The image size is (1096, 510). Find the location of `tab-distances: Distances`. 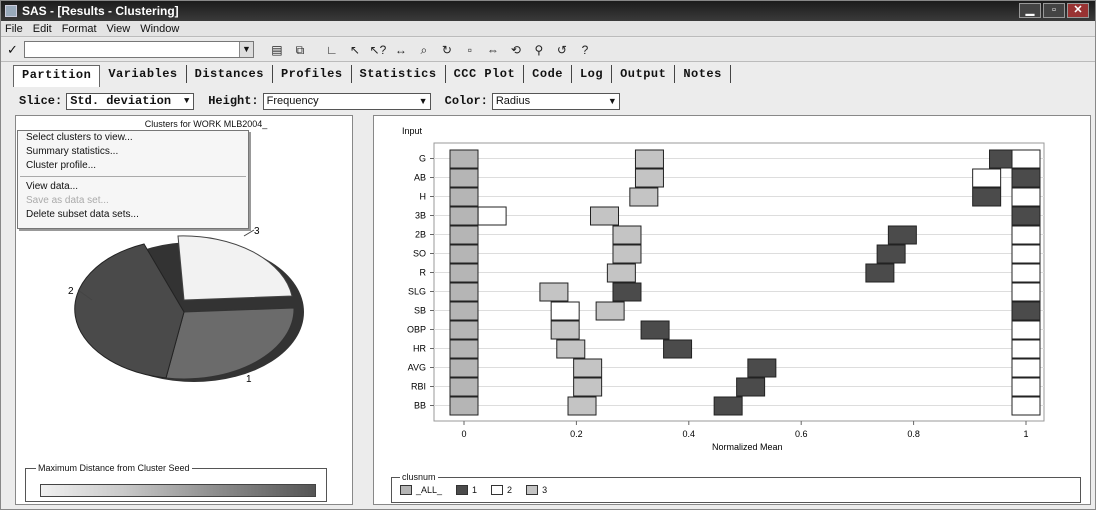

tab-distances: Distances is located at coordinates (230, 74).